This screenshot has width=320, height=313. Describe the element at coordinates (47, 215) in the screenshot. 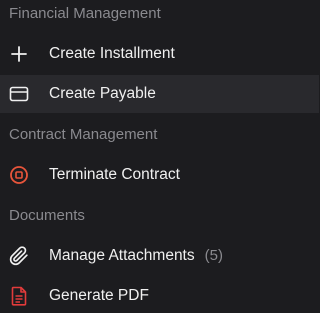

I see `section-title-documents: Documents` at that location.